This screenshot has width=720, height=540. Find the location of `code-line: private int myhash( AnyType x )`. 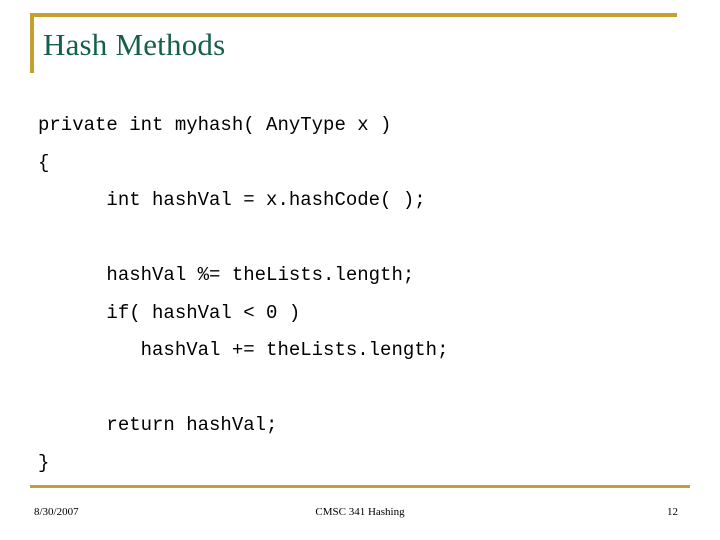

code-line: private int myhash( AnyType x ) is located at coordinates (215, 125).